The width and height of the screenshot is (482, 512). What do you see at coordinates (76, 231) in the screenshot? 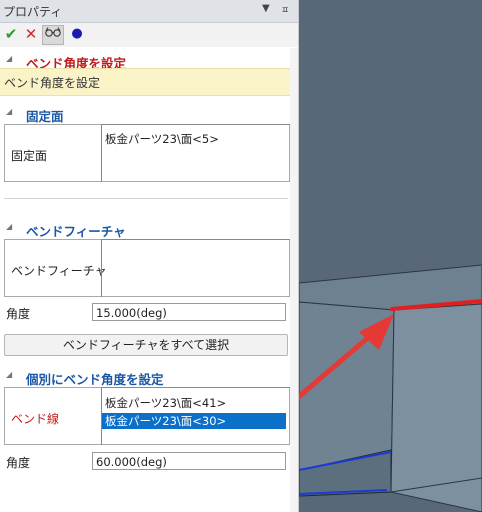
I see `section-bend-feature-title: ベンドフィーチャ` at bounding box center [76, 231].